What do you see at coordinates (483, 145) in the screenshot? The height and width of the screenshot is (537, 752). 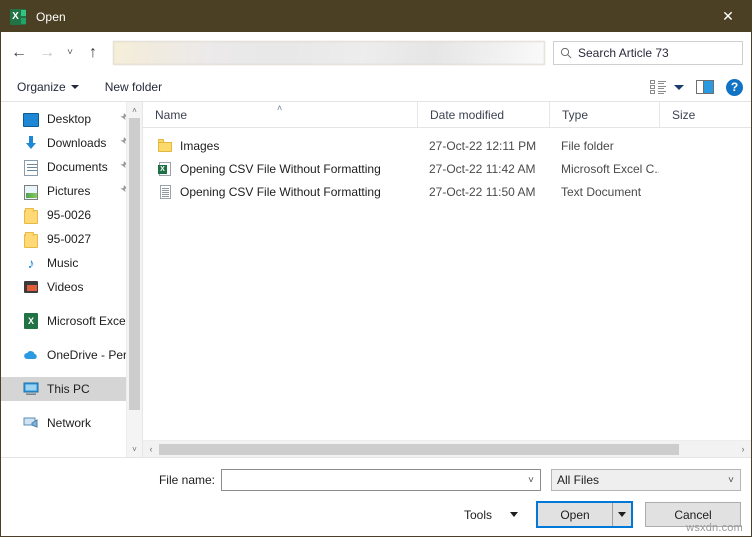 I see `file-date-cell: 27-Oct-22 12:11 PM` at bounding box center [483, 145].